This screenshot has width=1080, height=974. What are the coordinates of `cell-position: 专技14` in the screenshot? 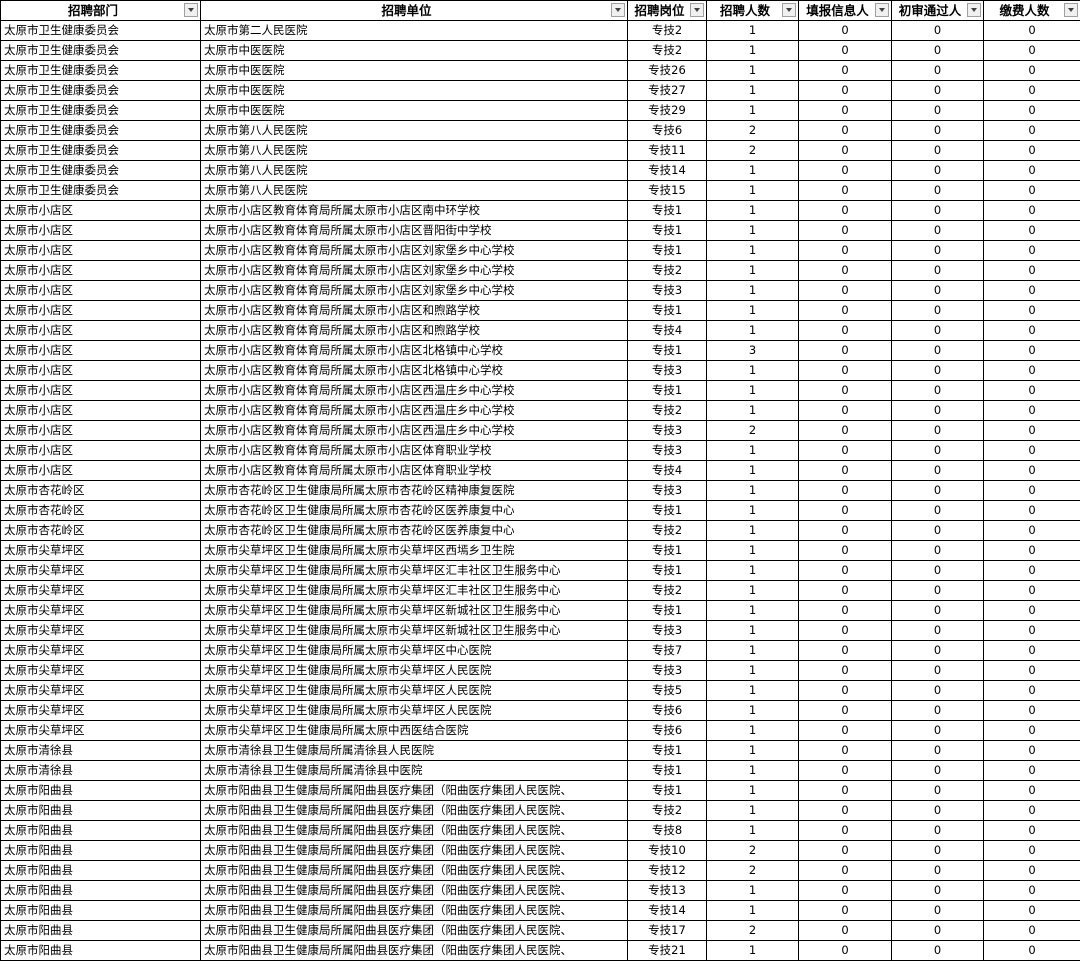 It's located at (667, 910).